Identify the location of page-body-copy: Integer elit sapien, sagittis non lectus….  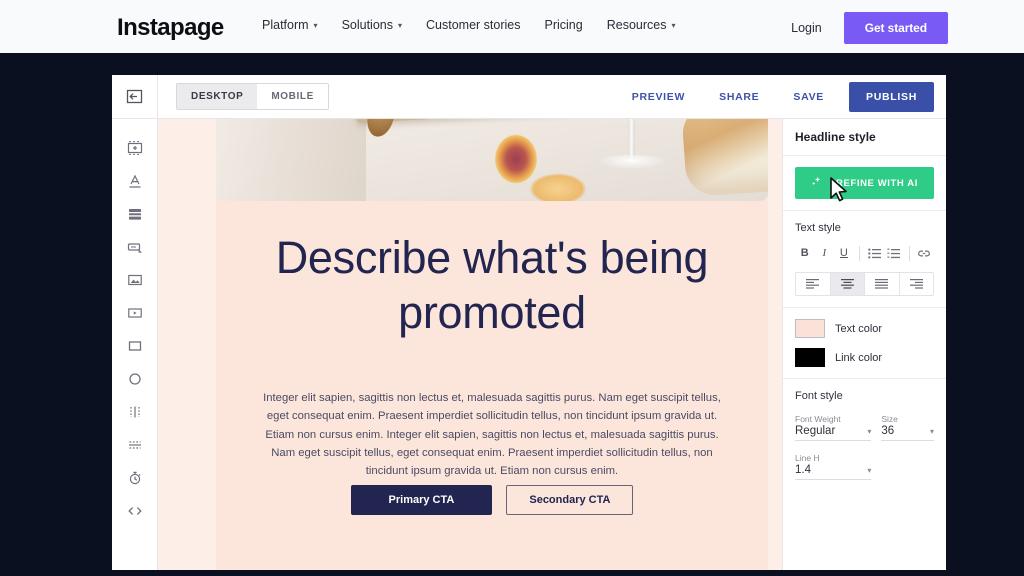
(492, 434).